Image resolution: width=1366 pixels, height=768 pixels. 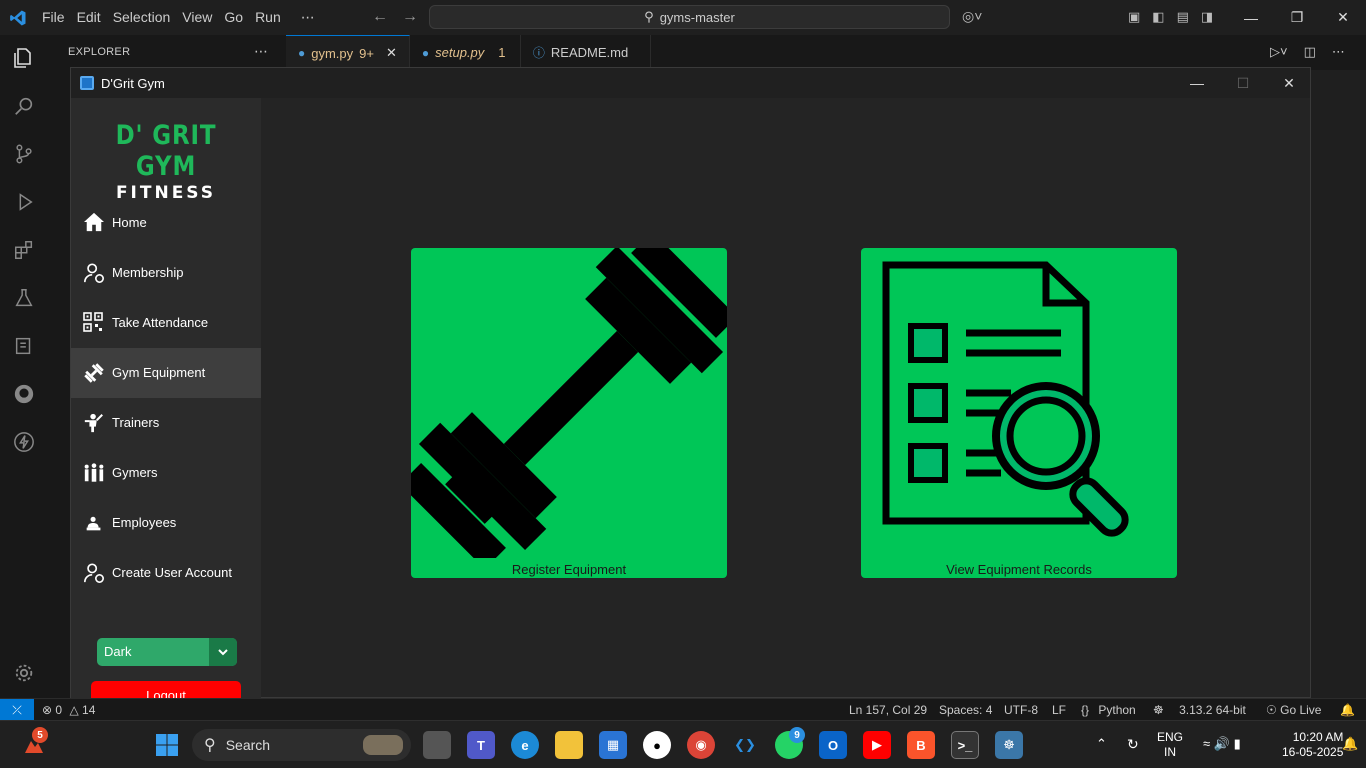 What do you see at coordinates (24, 673) in the screenshot?
I see `settings-gear-icon` at bounding box center [24, 673].